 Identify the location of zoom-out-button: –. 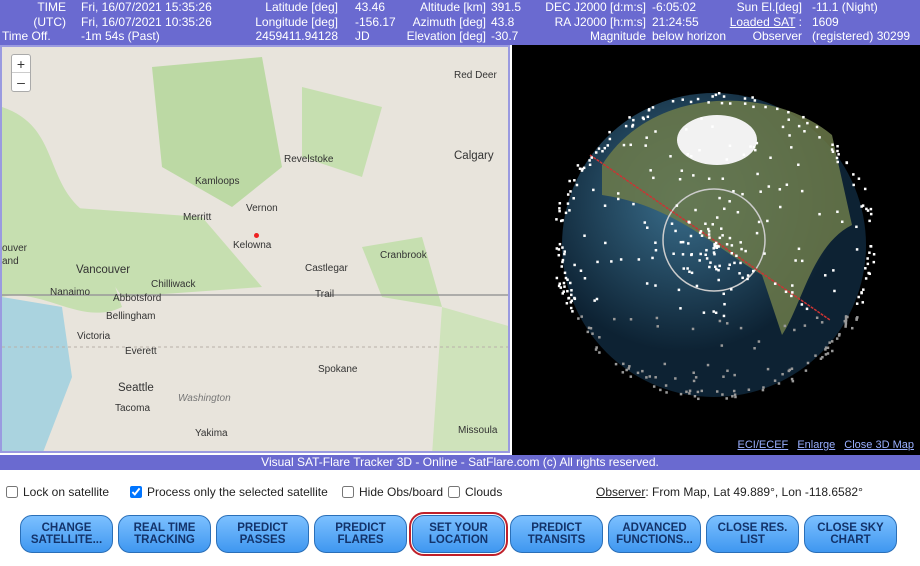
(21, 82).